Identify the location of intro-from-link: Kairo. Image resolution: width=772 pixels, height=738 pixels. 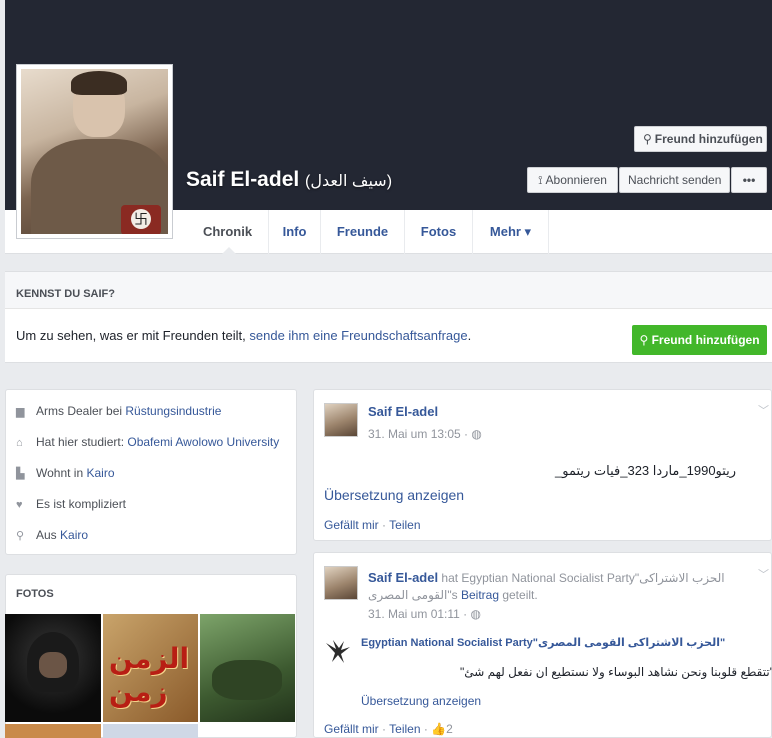
(74, 535).